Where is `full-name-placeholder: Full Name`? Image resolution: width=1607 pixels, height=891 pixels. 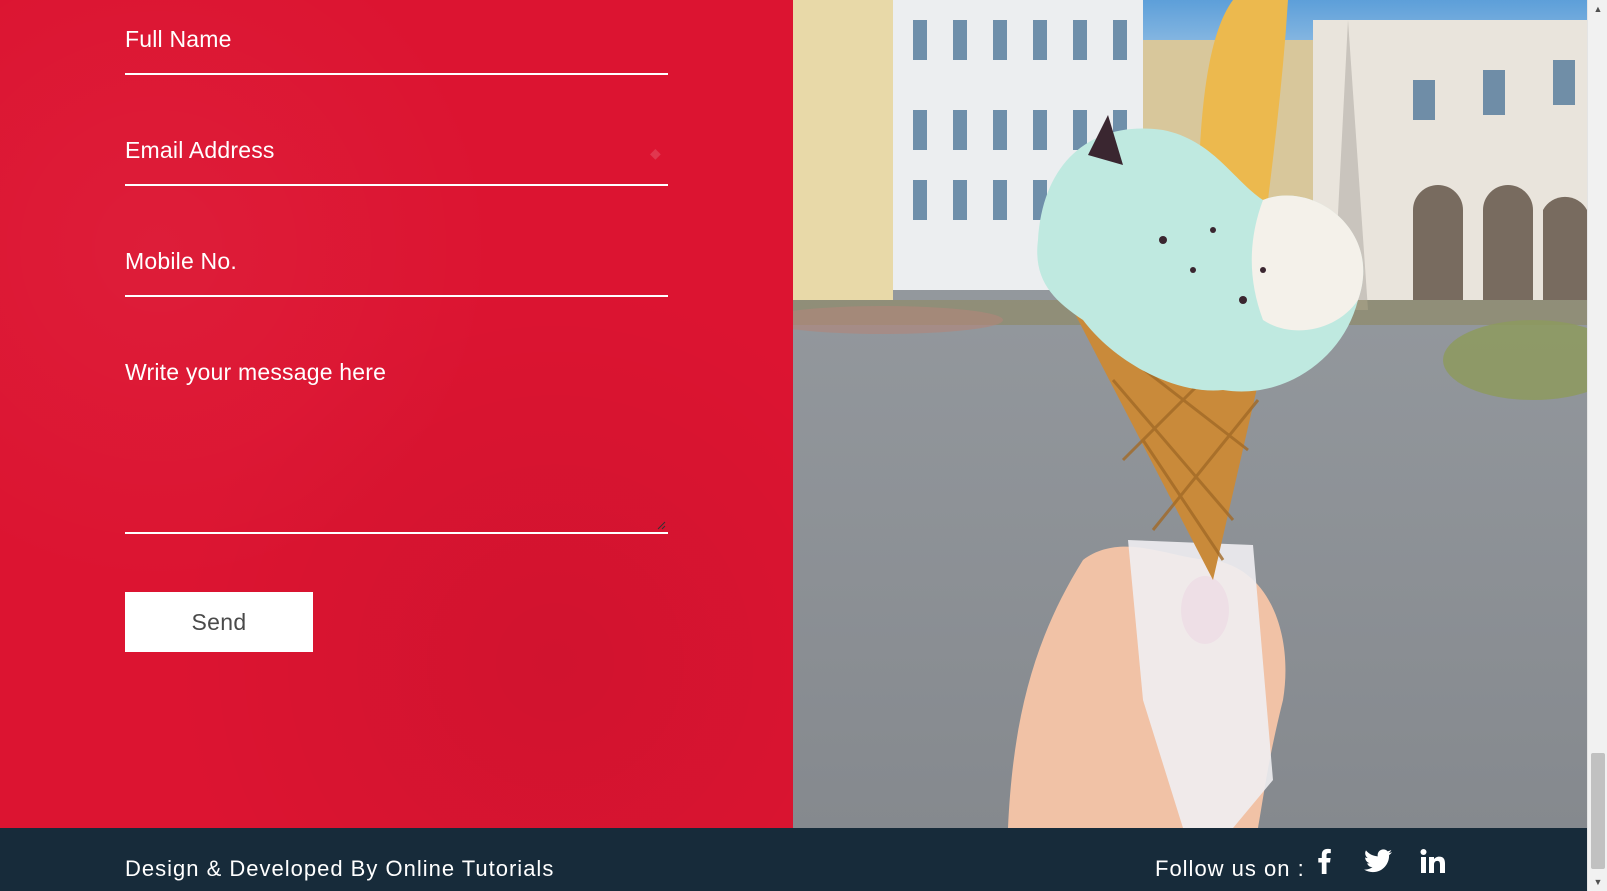 full-name-placeholder: Full Name is located at coordinates (178, 39).